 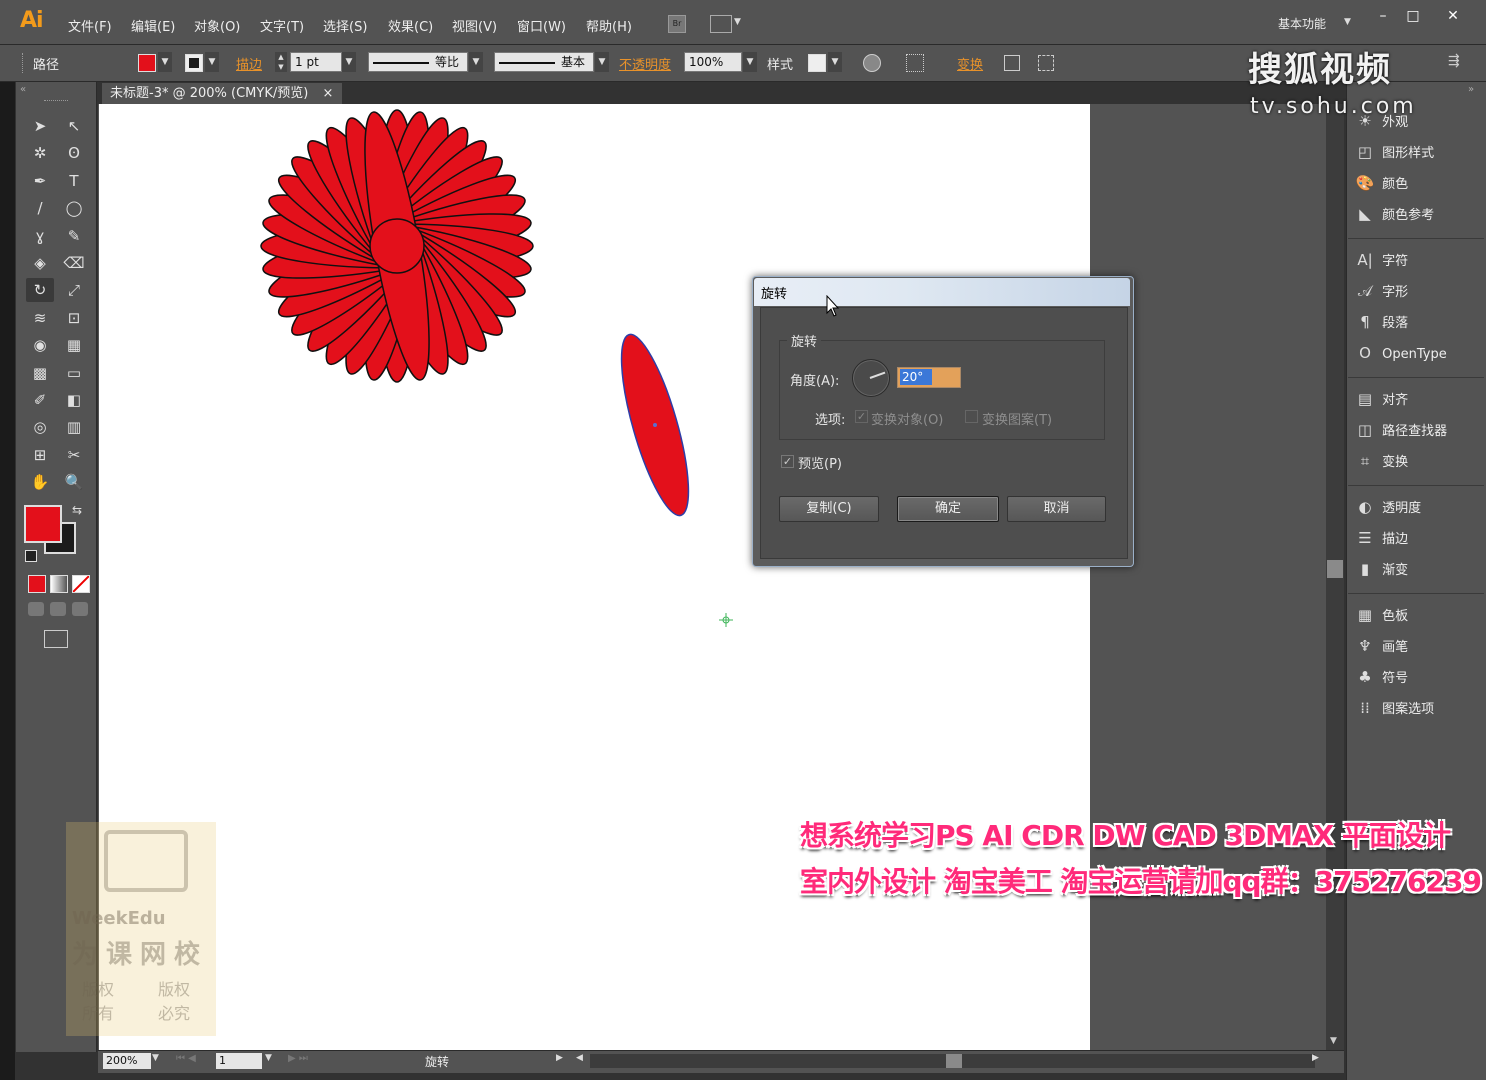 I want to click on lasso-tool-icon: ʘ, so click(x=74, y=153).